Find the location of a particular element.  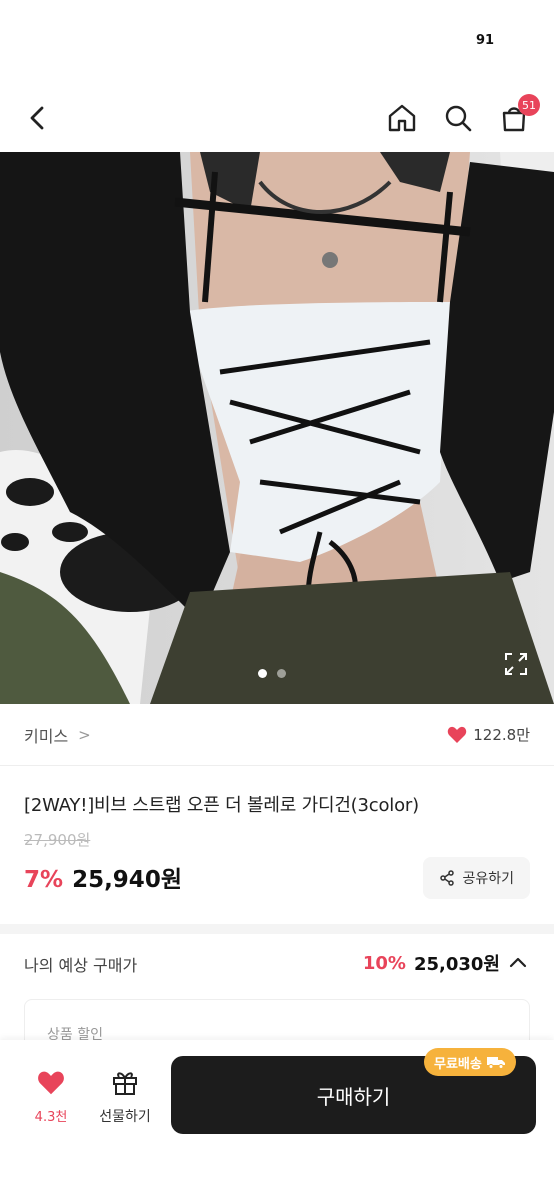

brand-likes: 122.8만 is located at coordinates (488, 734).